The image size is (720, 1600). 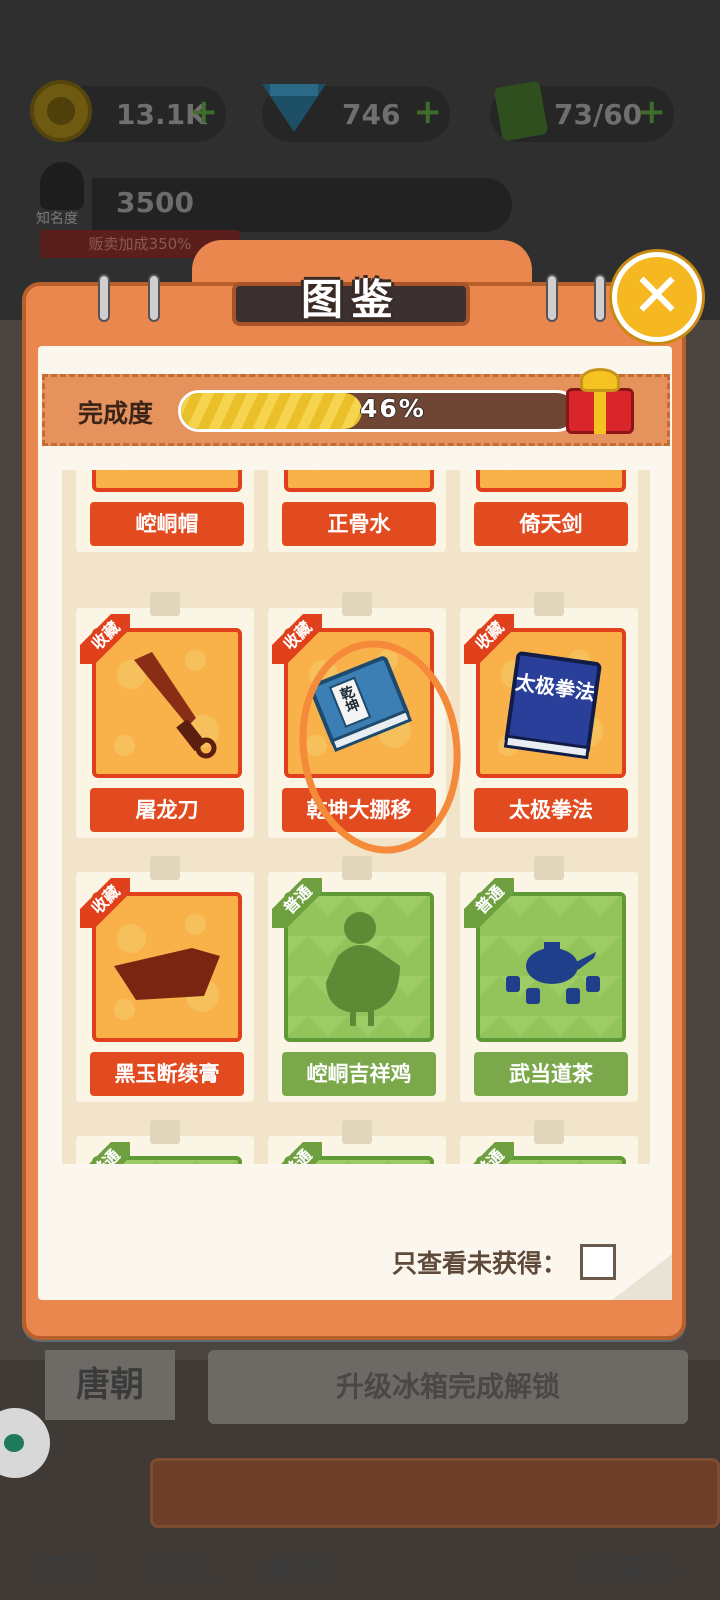 What do you see at coordinates (167, 1074) in the screenshot?
I see `item-name: 黑玉断续膏` at bounding box center [167, 1074].